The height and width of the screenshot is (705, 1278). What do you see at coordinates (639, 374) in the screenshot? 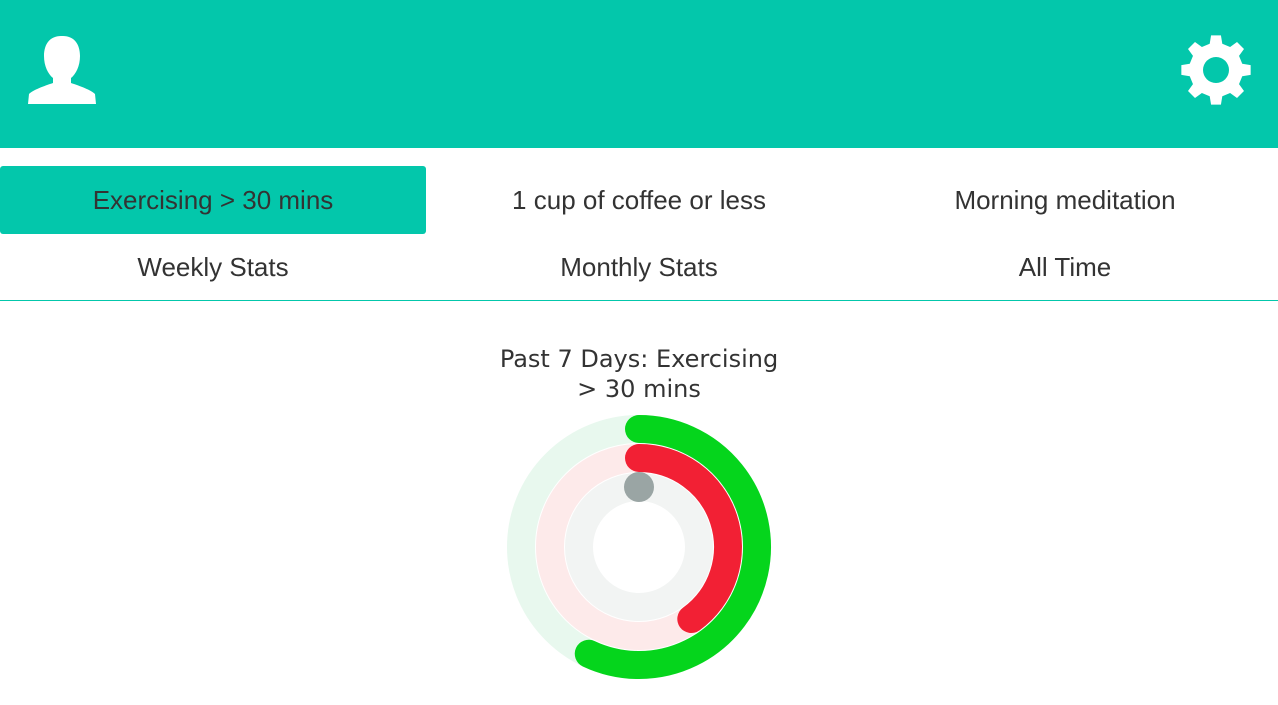
I see `chart-title: Past 7 Days: Exercising > 30 mins` at bounding box center [639, 374].